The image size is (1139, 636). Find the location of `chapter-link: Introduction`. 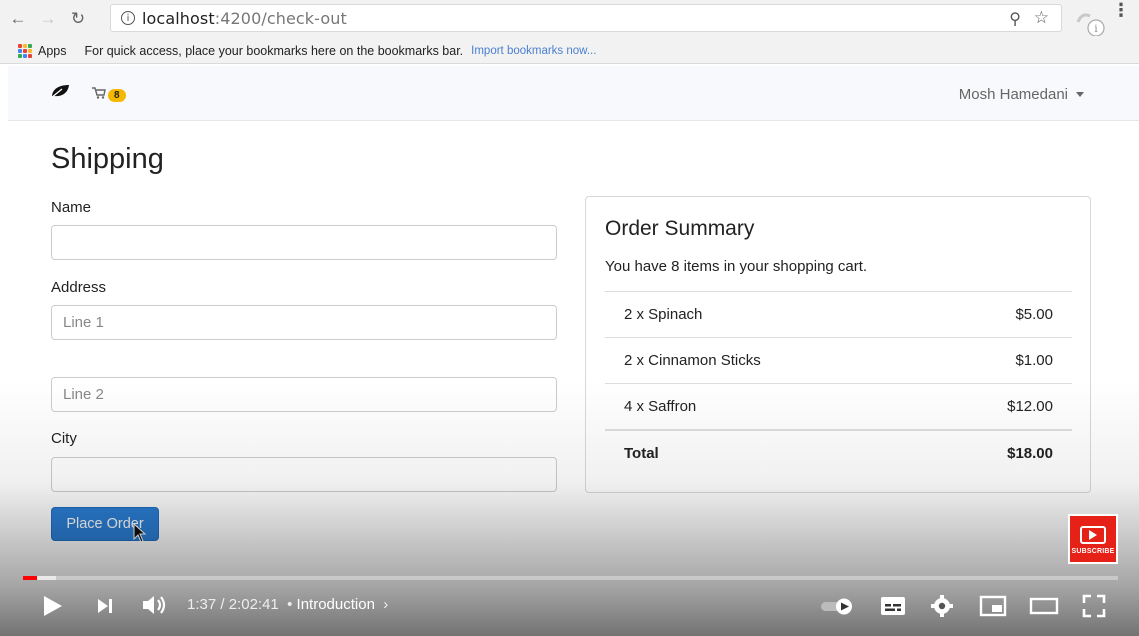

chapter-link: Introduction is located at coordinates (336, 604).